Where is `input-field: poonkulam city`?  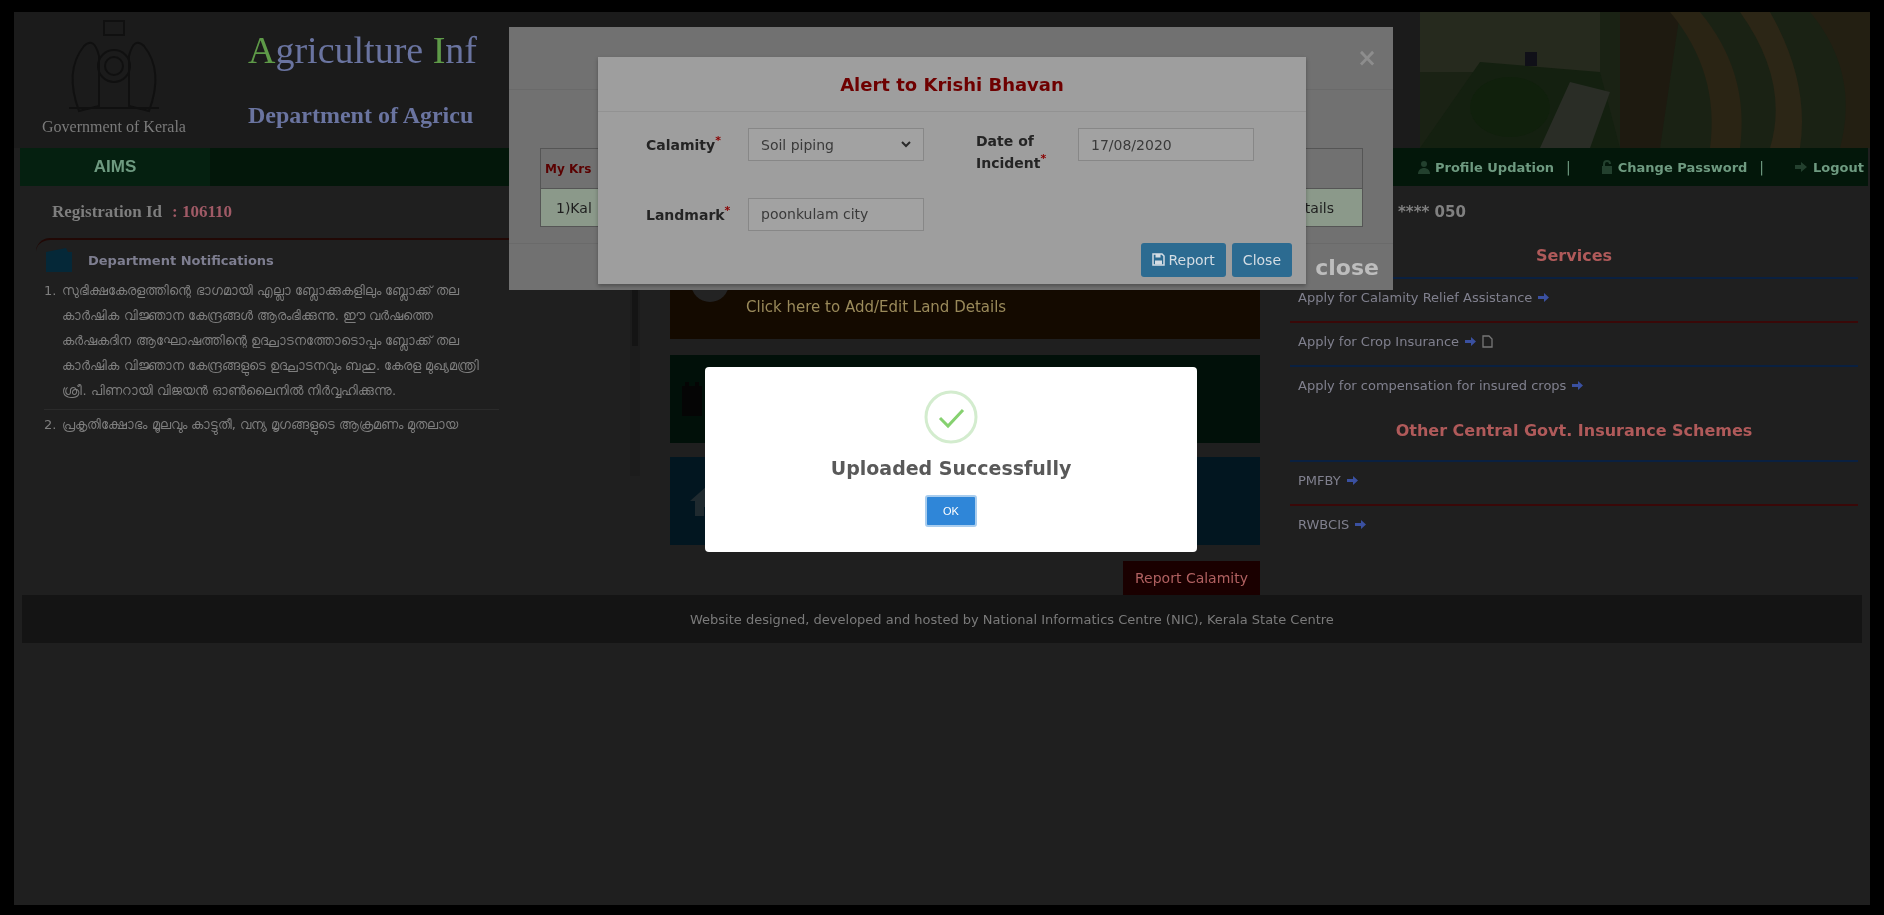 input-field: poonkulam city is located at coordinates (836, 214).